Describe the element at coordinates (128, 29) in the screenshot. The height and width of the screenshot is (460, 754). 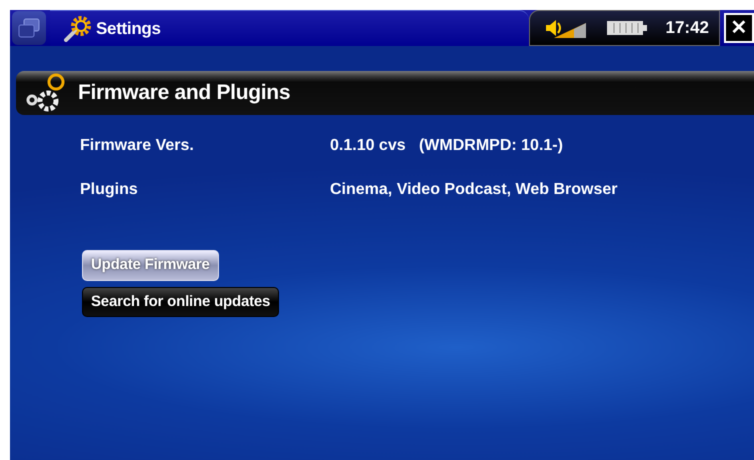
I see `window-title: Settings` at that location.